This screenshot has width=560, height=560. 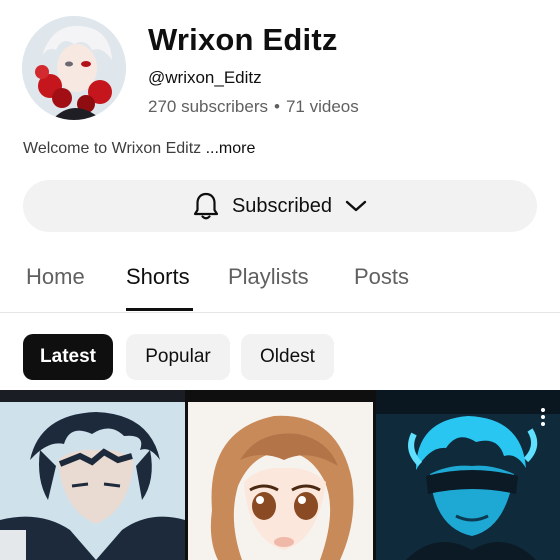 I want to click on chip-latest: Latest, so click(x=68, y=357).